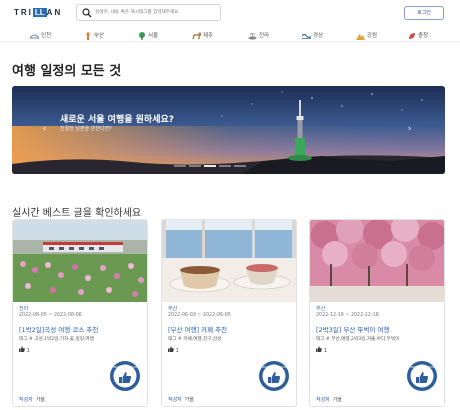 This screenshot has width=460, height=410. I want to click on region-nav: 인천 부산 서울 제주 전라 경상 강원 충청, so click(230, 35).